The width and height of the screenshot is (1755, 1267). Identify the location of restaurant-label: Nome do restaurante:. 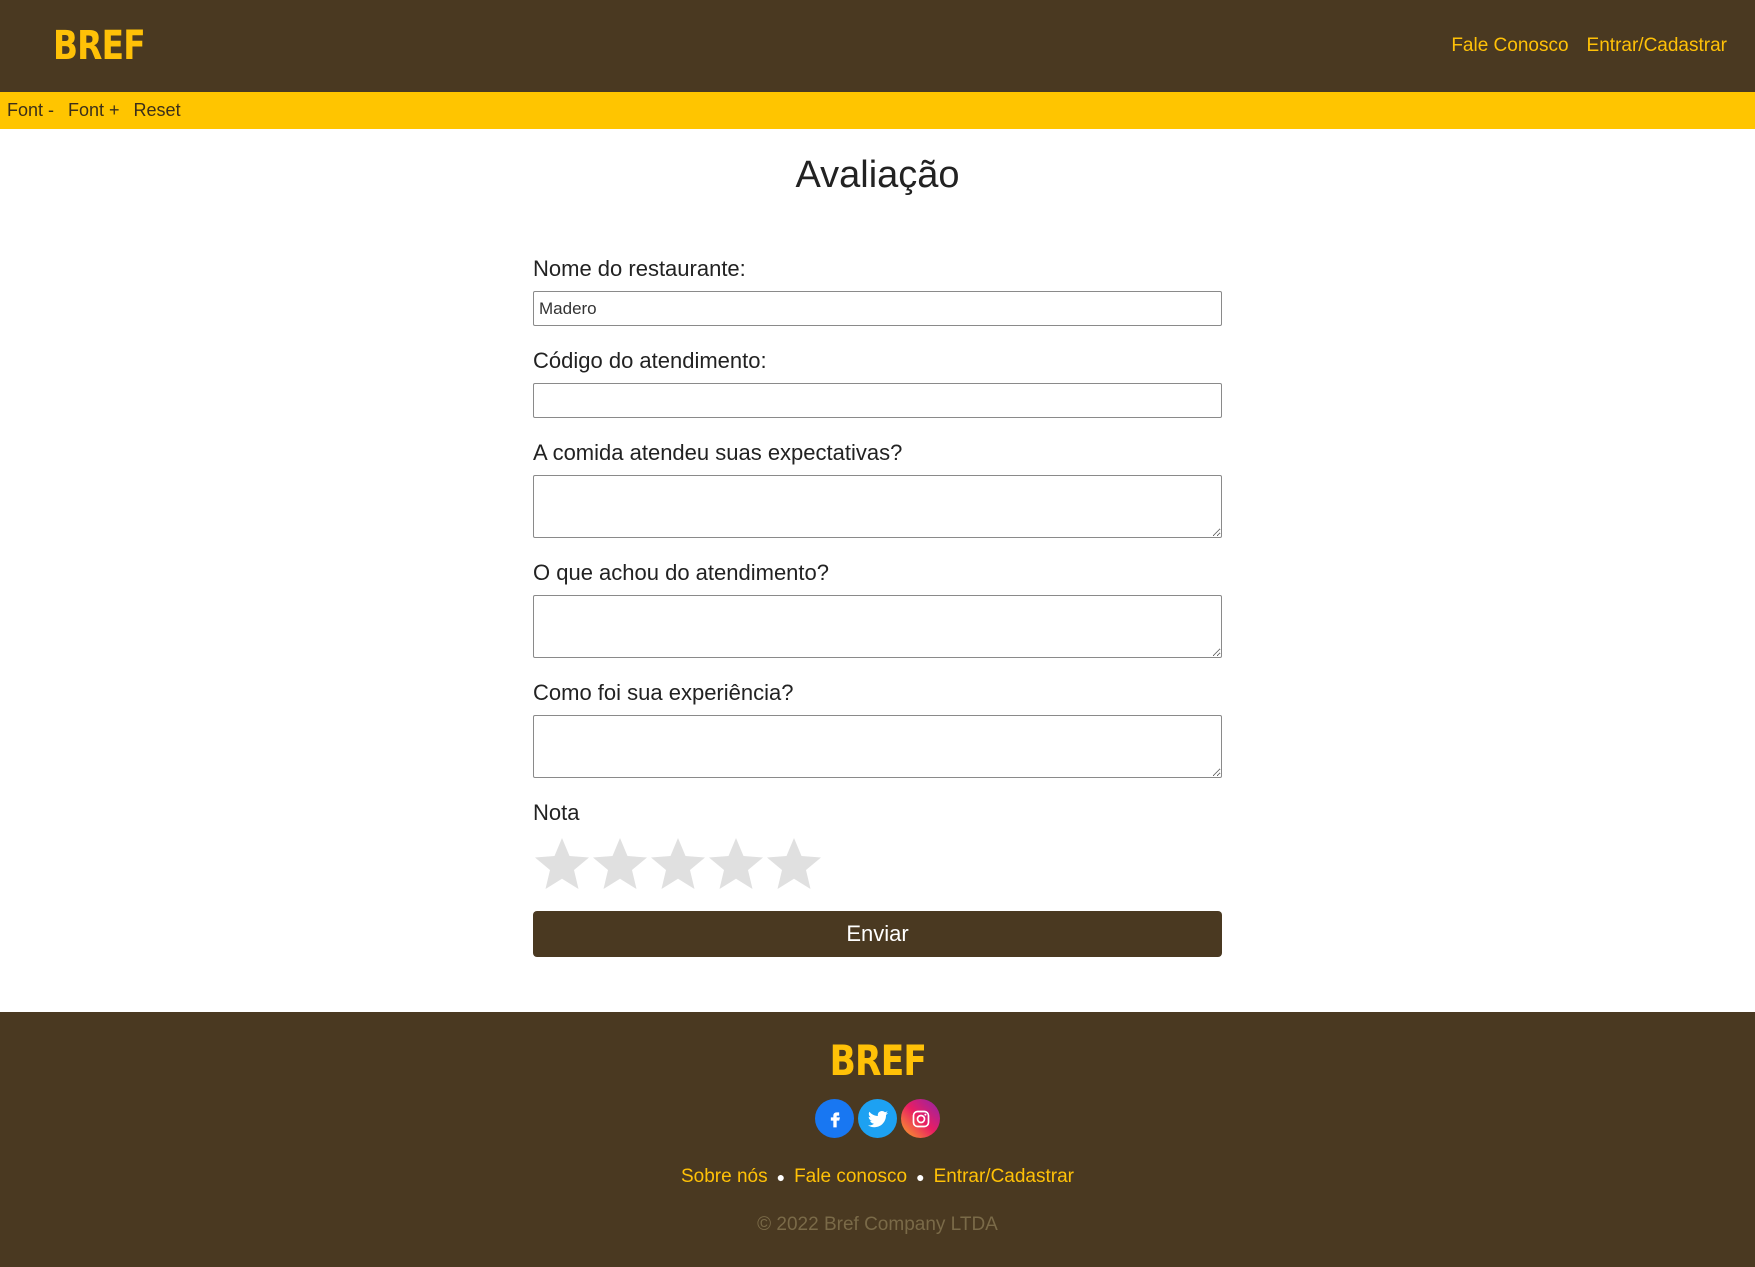
(639, 268).